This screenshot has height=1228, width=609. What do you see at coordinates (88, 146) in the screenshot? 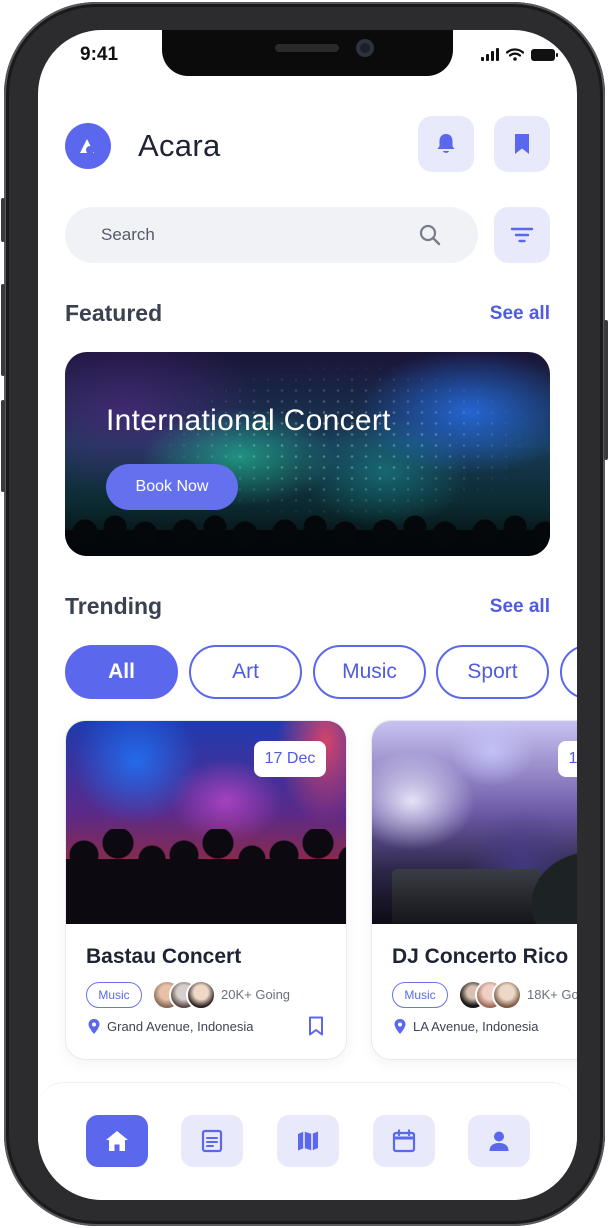
I see `app-logo-icon` at bounding box center [88, 146].